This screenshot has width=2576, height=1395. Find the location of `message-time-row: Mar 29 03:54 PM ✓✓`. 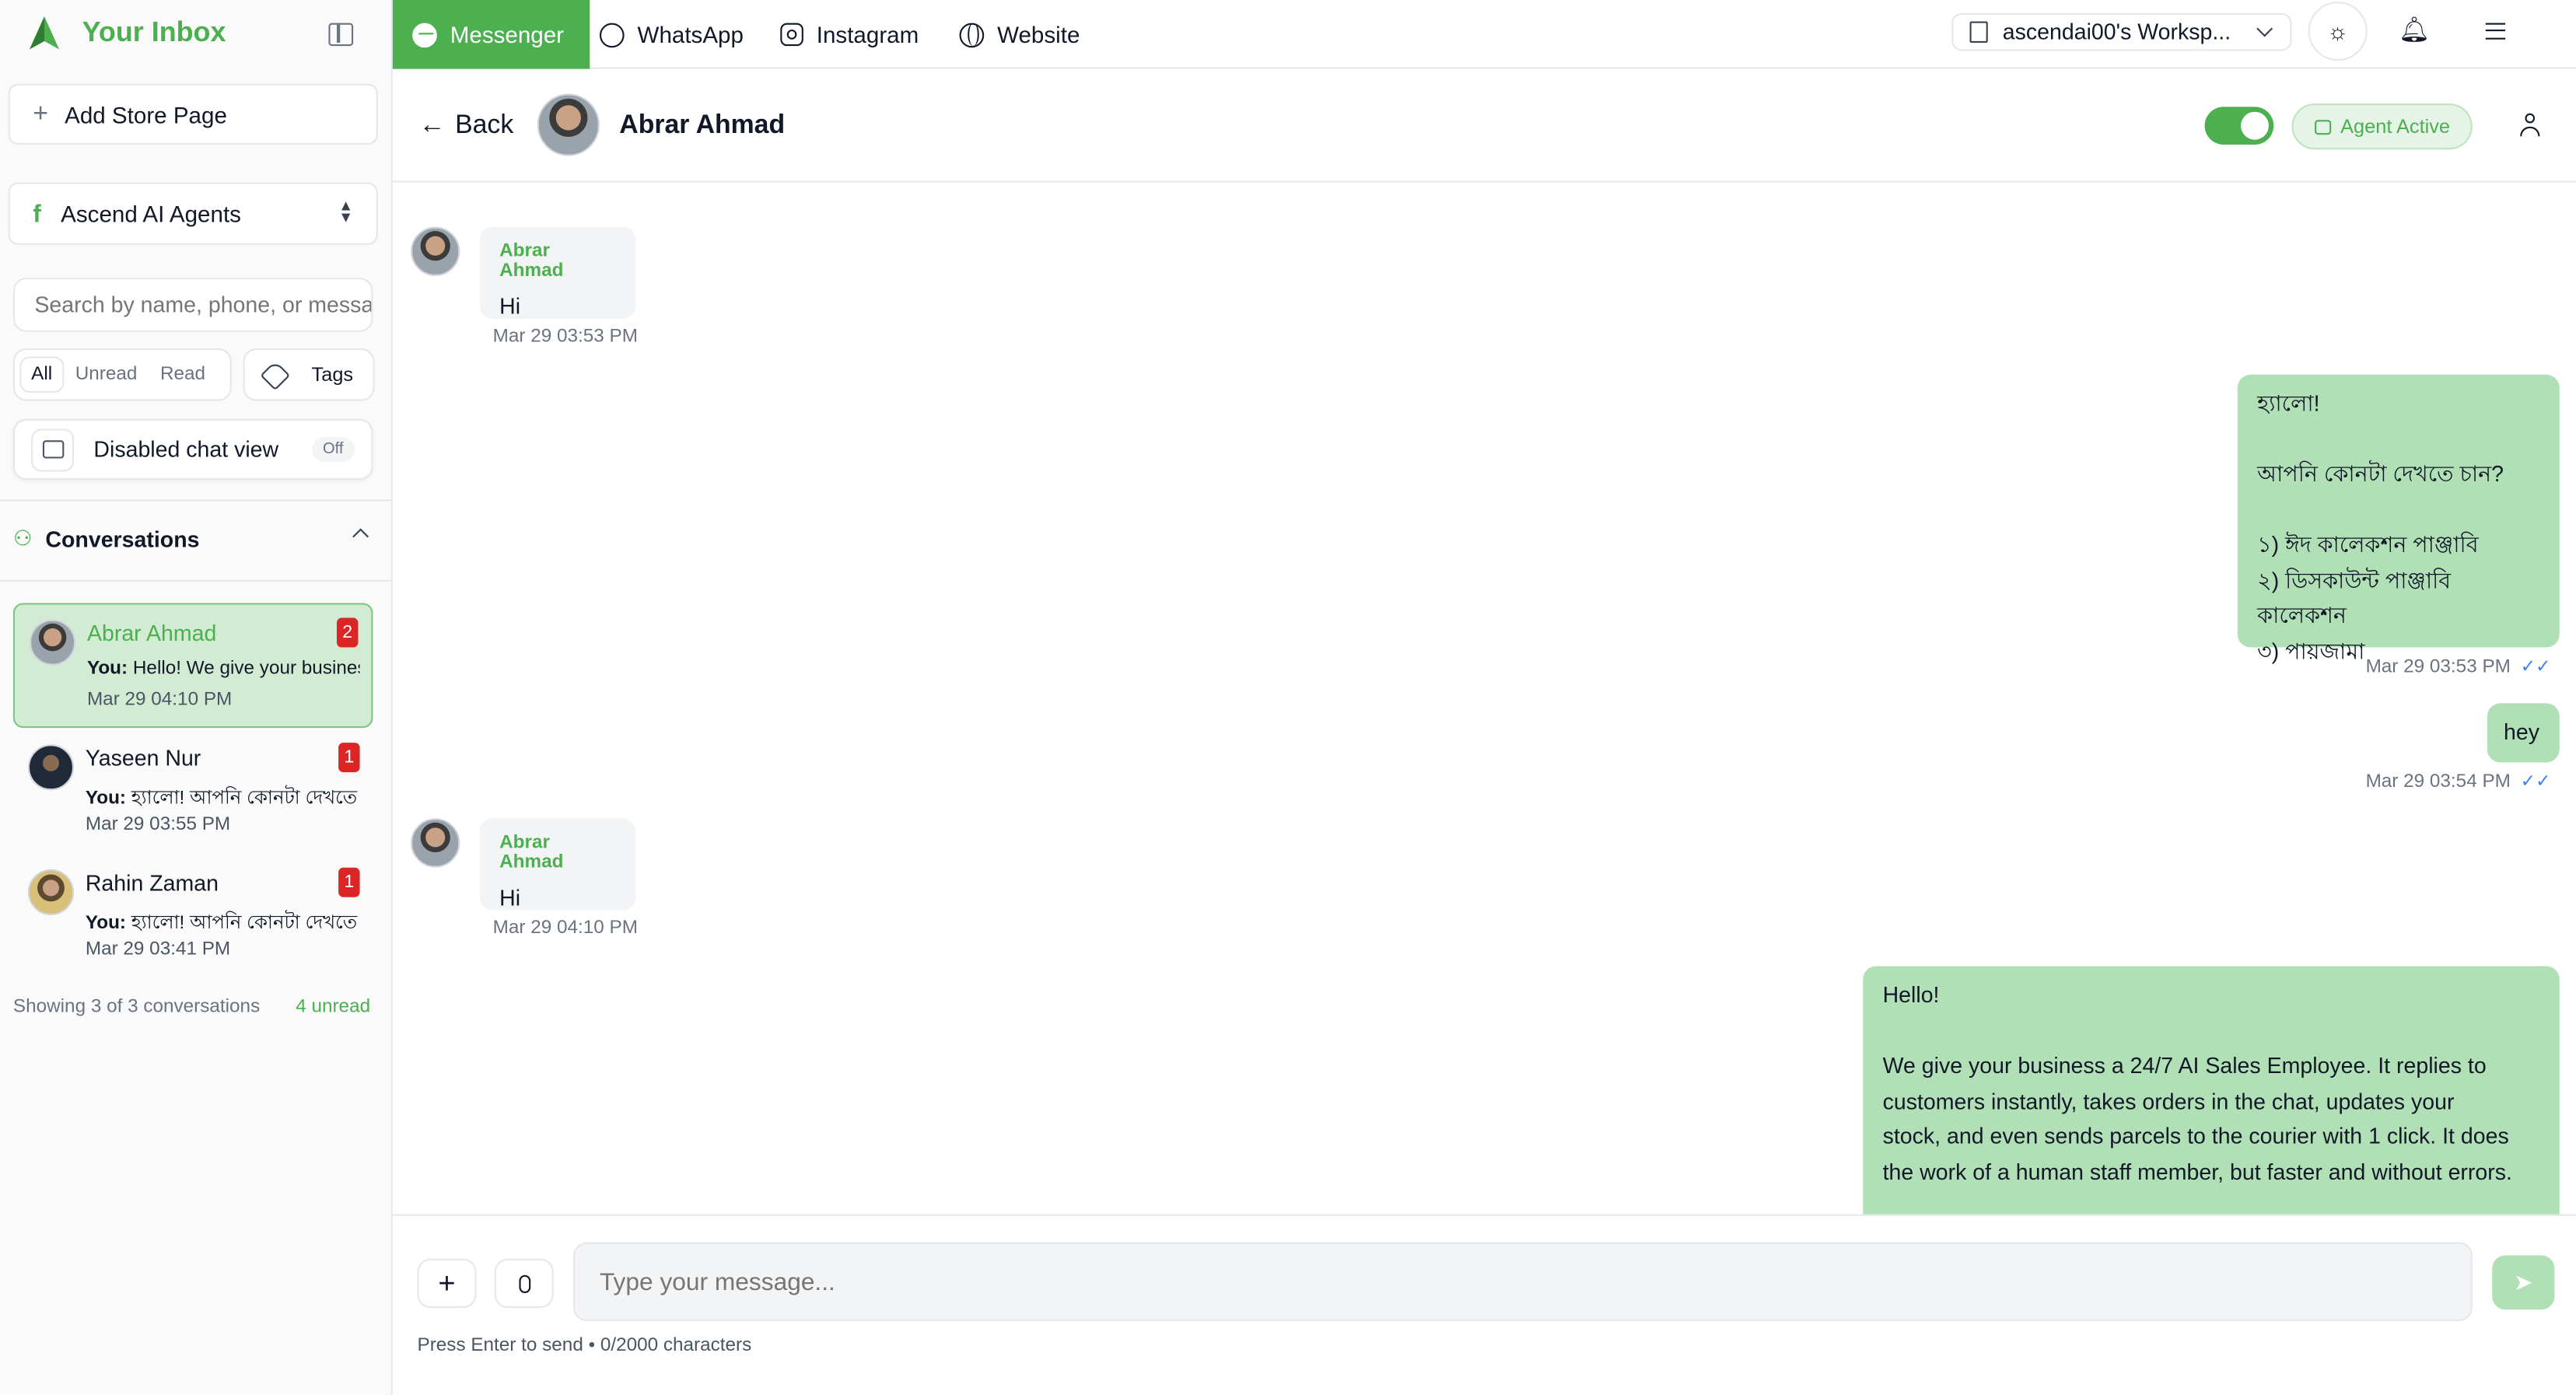

message-time-row: Mar 29 03:54 PM ✓✓ is located at coordinates (2458, 782).